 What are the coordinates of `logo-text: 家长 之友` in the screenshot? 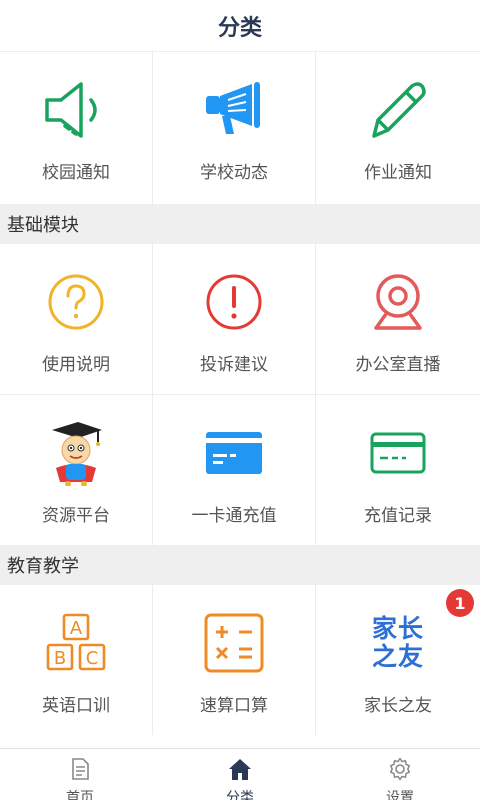 It's located at (397, 642).